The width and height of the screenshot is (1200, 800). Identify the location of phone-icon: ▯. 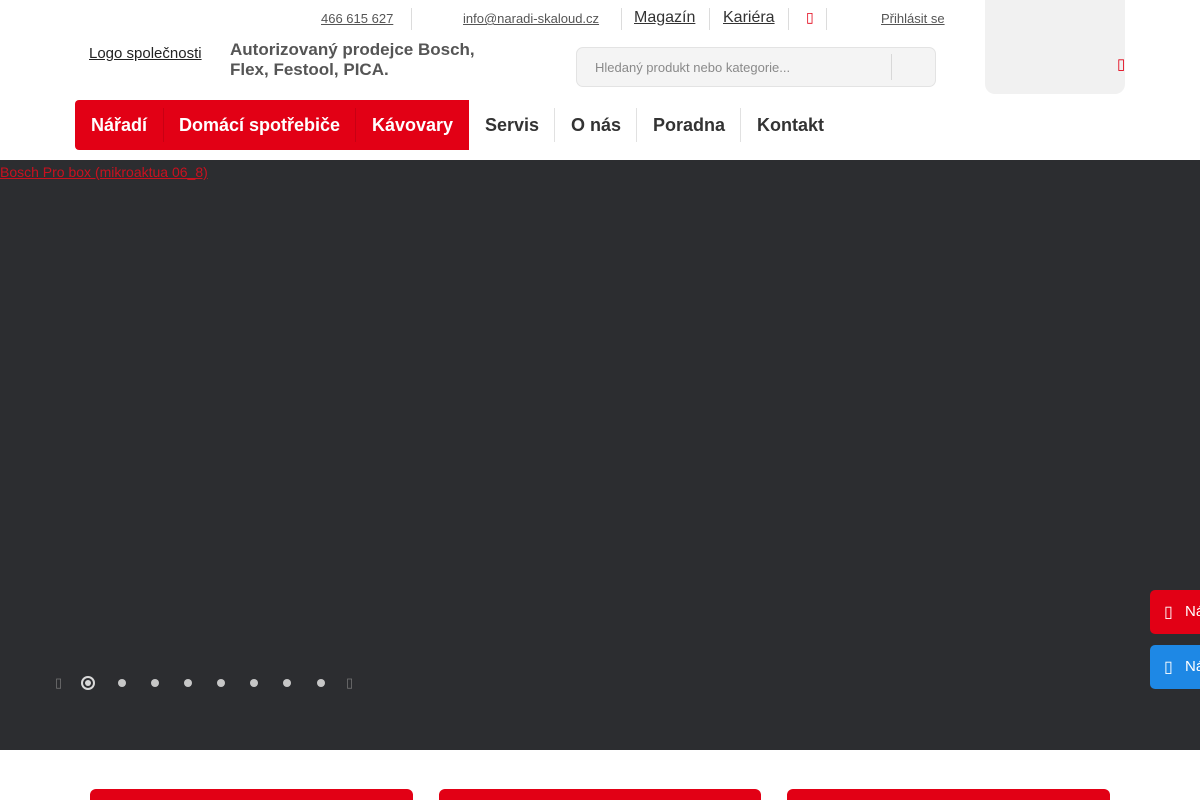
(1168, 612).